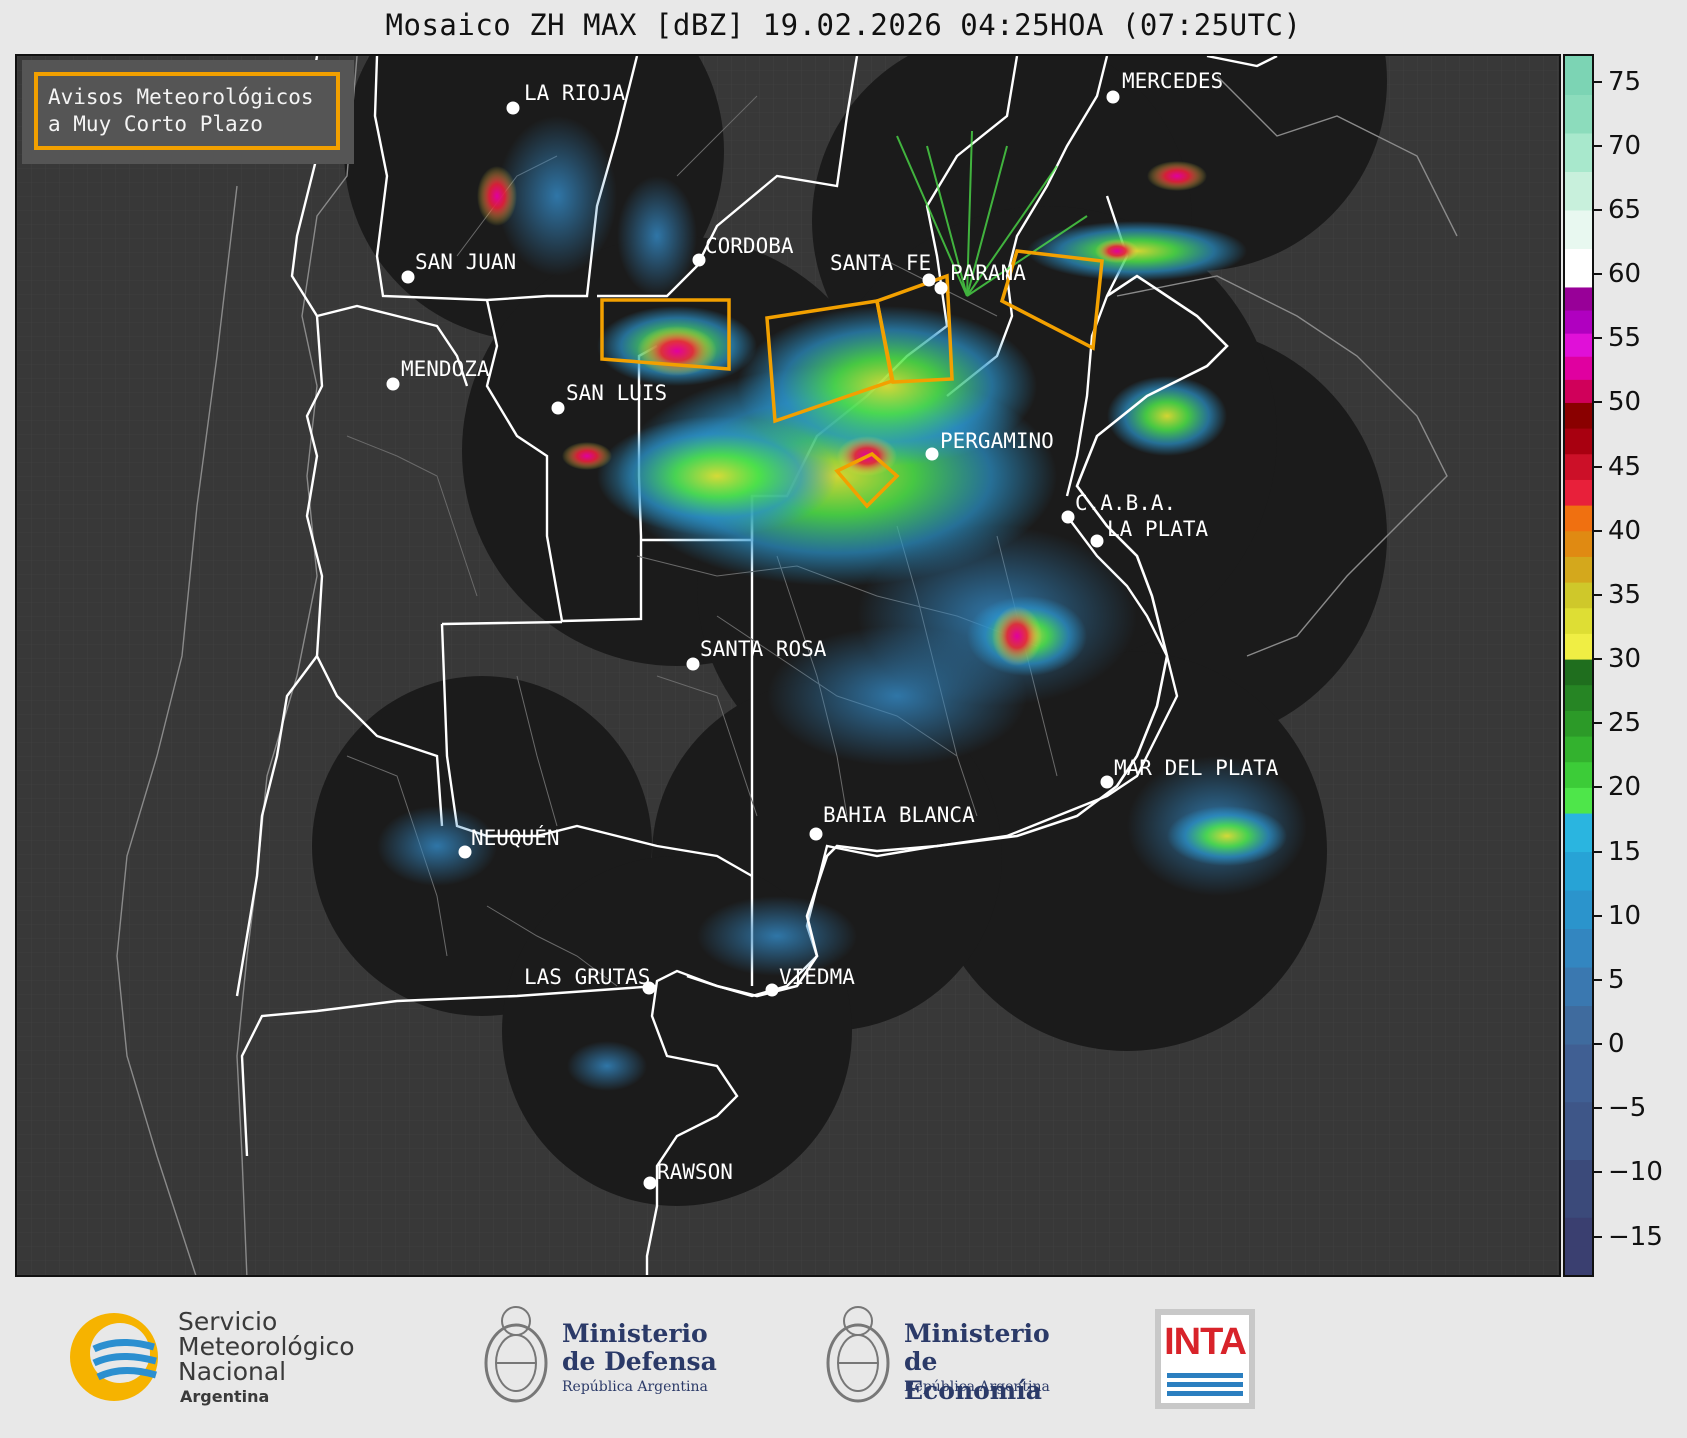  What do you see at coordinates (465, 262) in the screenshot?
I see `city-label: SAN JUAN` at bounding box center [465, 262].